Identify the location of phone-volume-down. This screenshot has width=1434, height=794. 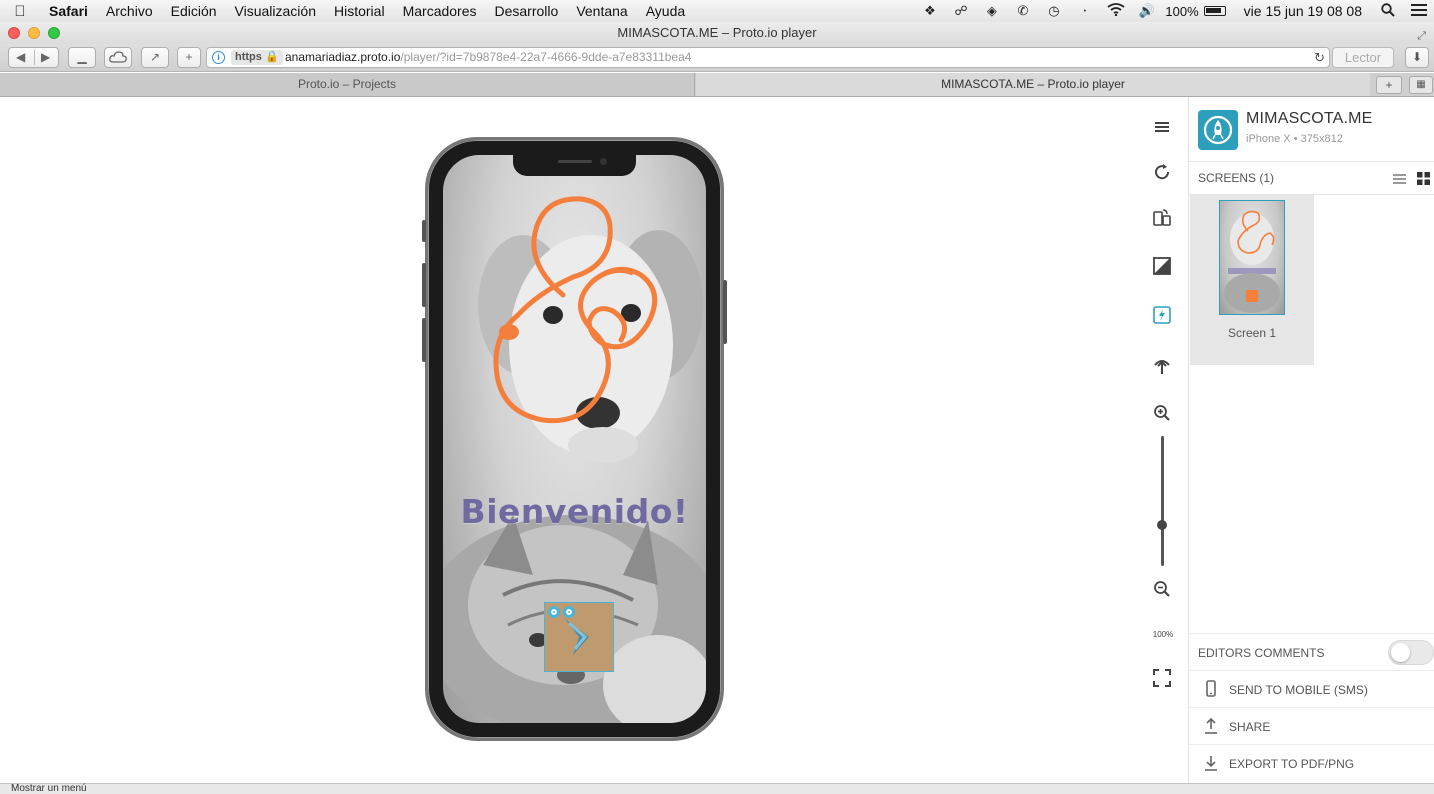
(424, 340).